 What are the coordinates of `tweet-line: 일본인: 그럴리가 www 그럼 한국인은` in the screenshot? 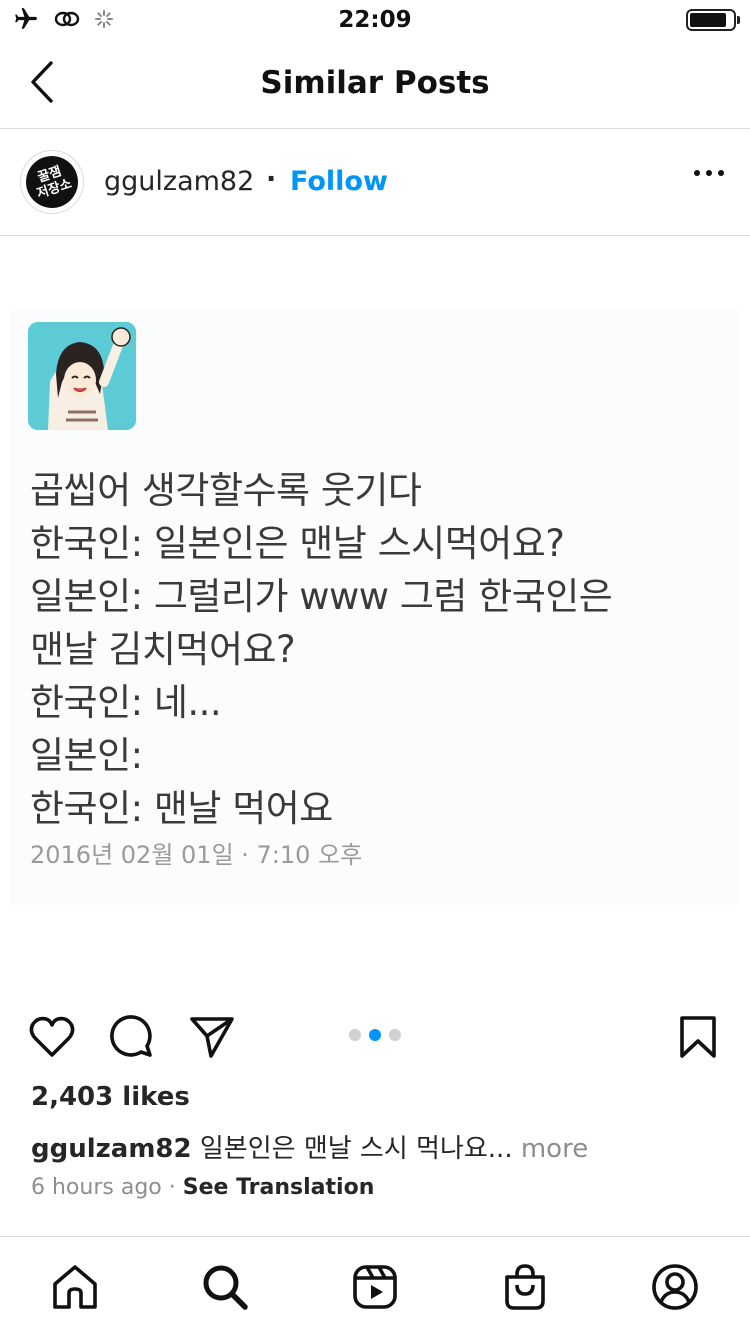 It's located at (321, 596).